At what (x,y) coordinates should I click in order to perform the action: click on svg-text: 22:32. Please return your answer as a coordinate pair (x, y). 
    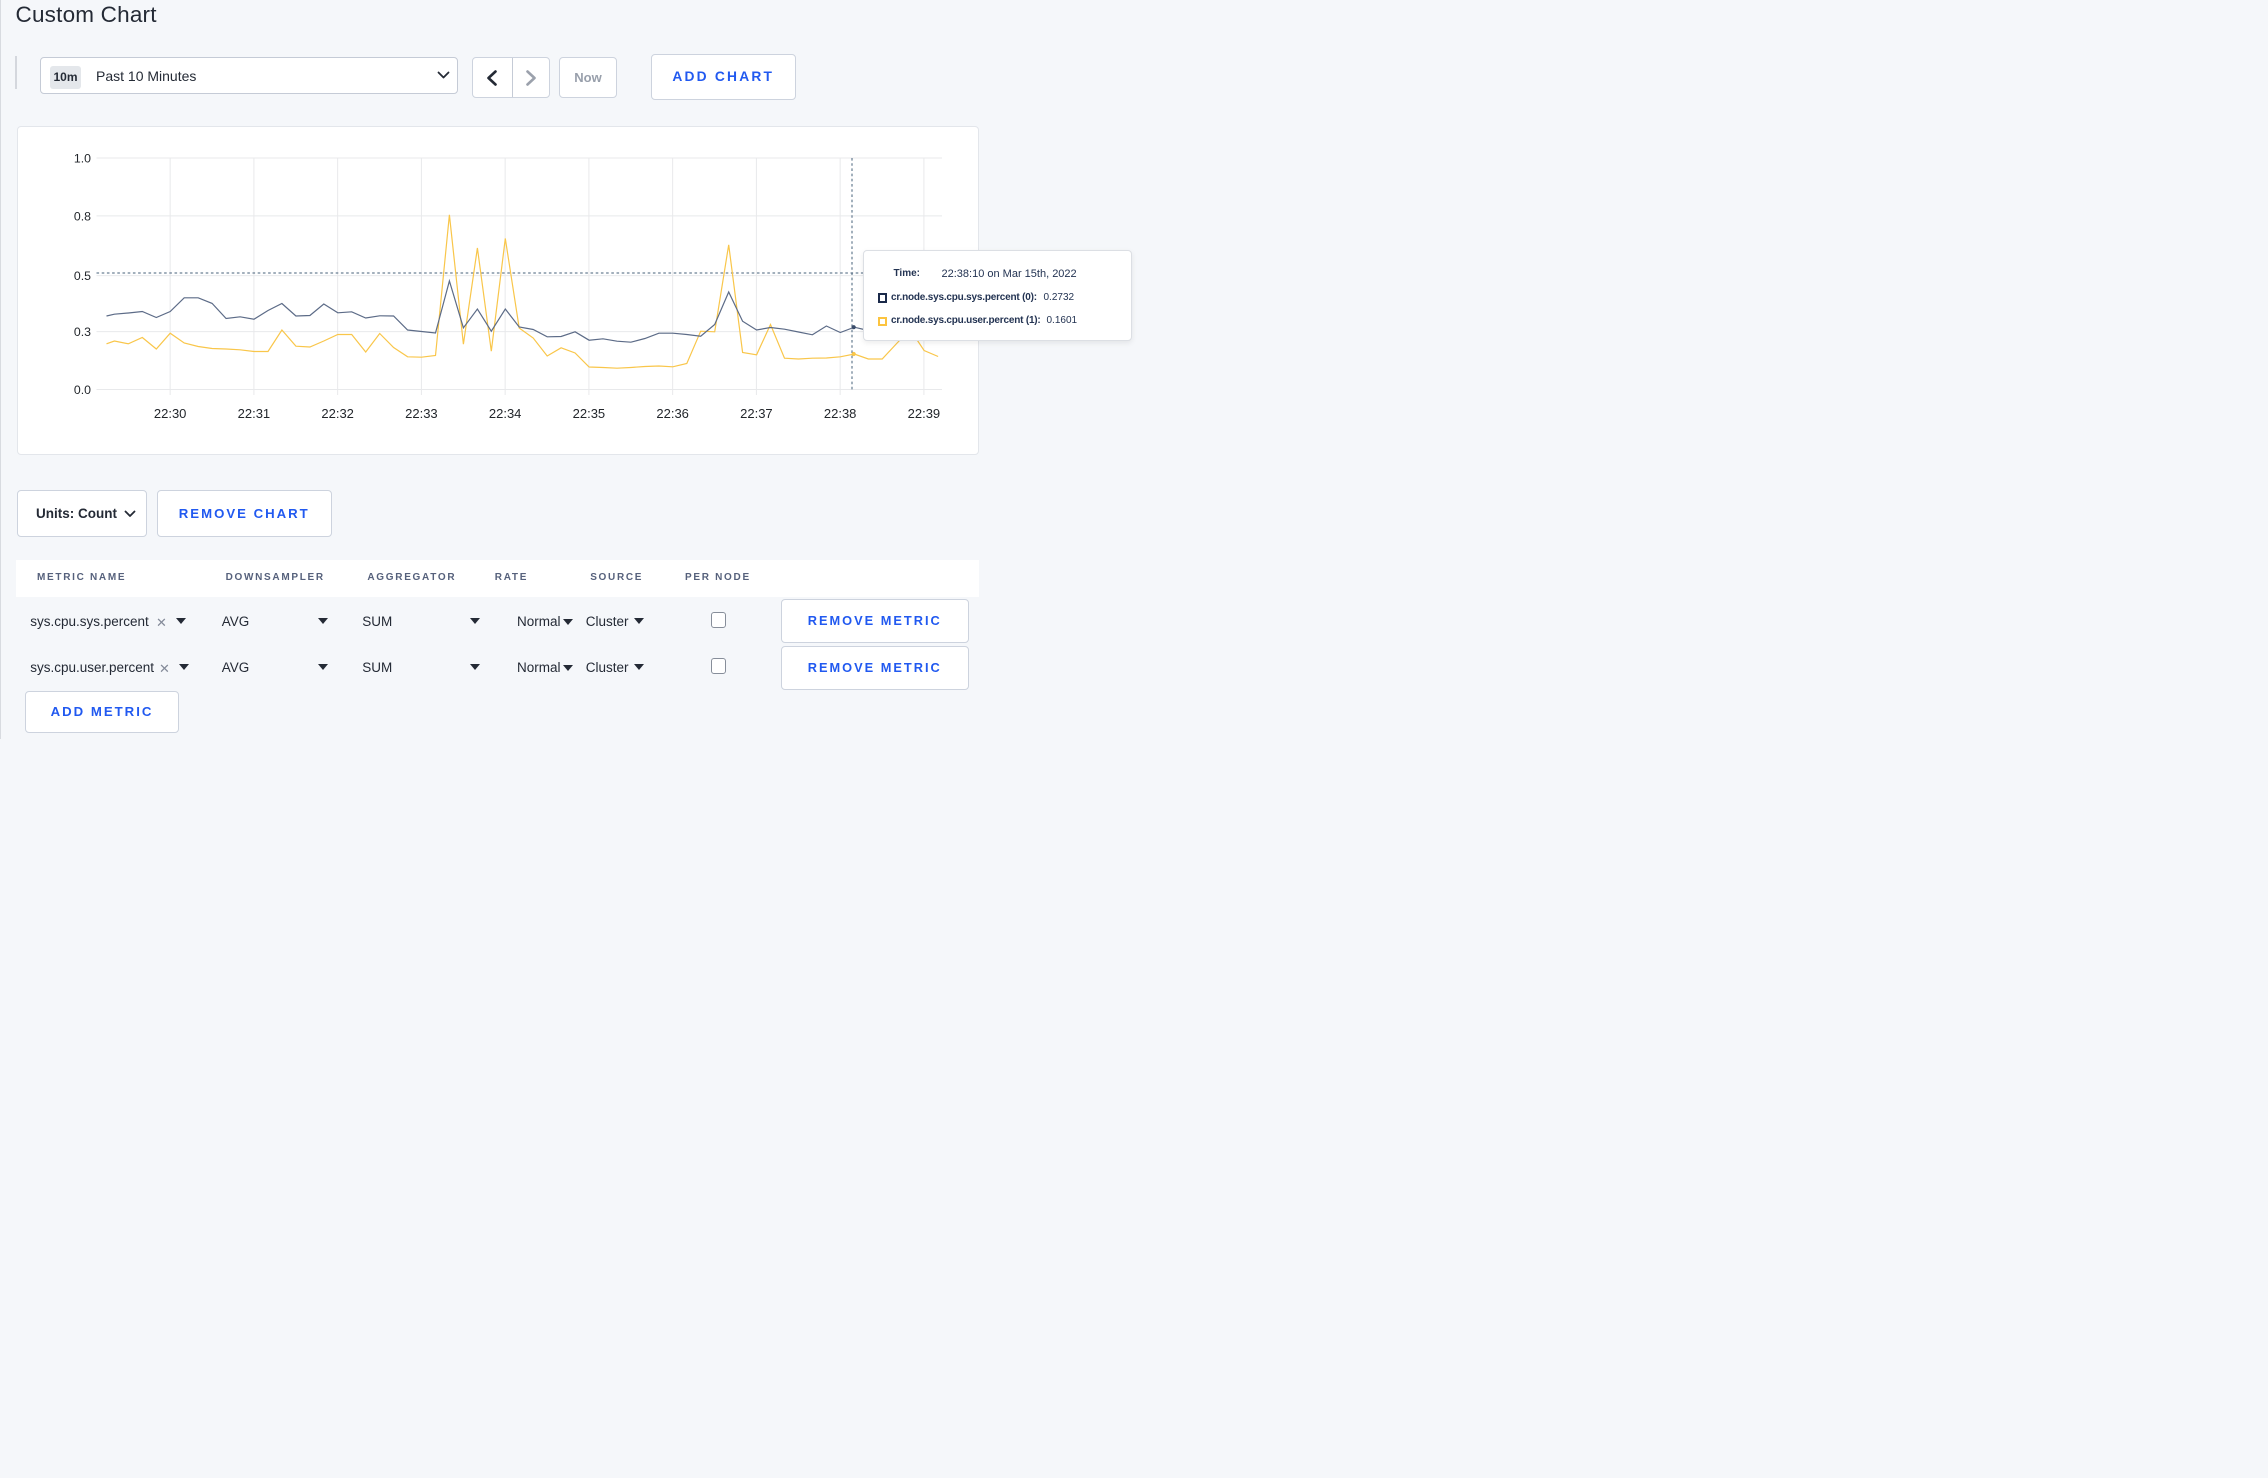
    Looking at the image, I should click on (337, 413).